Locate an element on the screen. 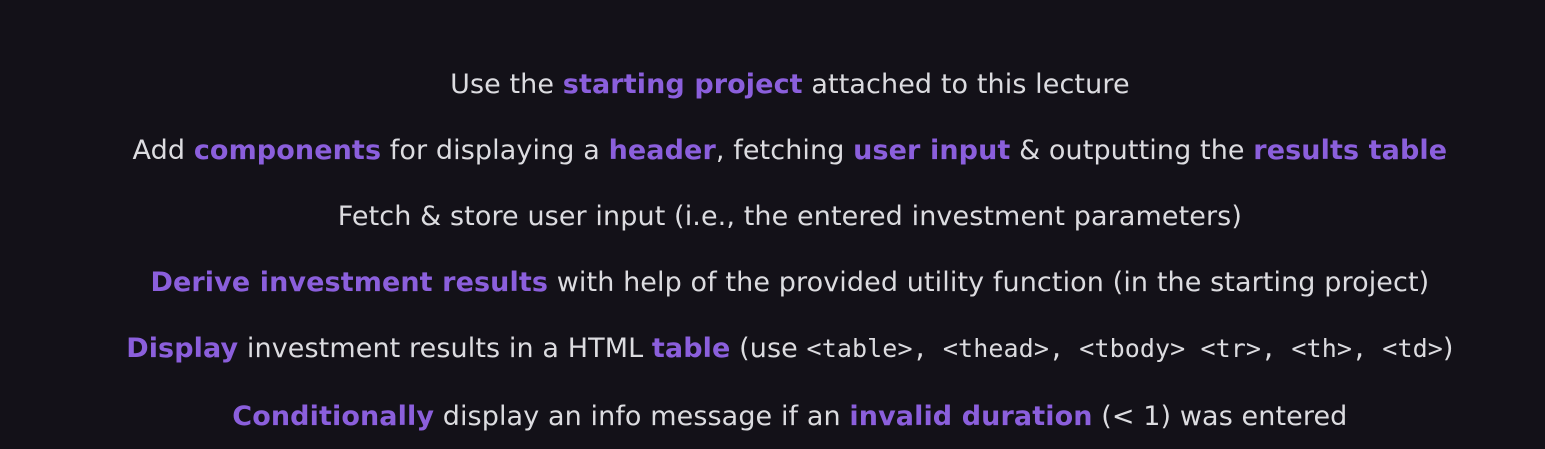 Image resolution: width=1545 pixels, height=449 pixels. line-1-highlight-1: starting project is located at coordinates (682, 84).